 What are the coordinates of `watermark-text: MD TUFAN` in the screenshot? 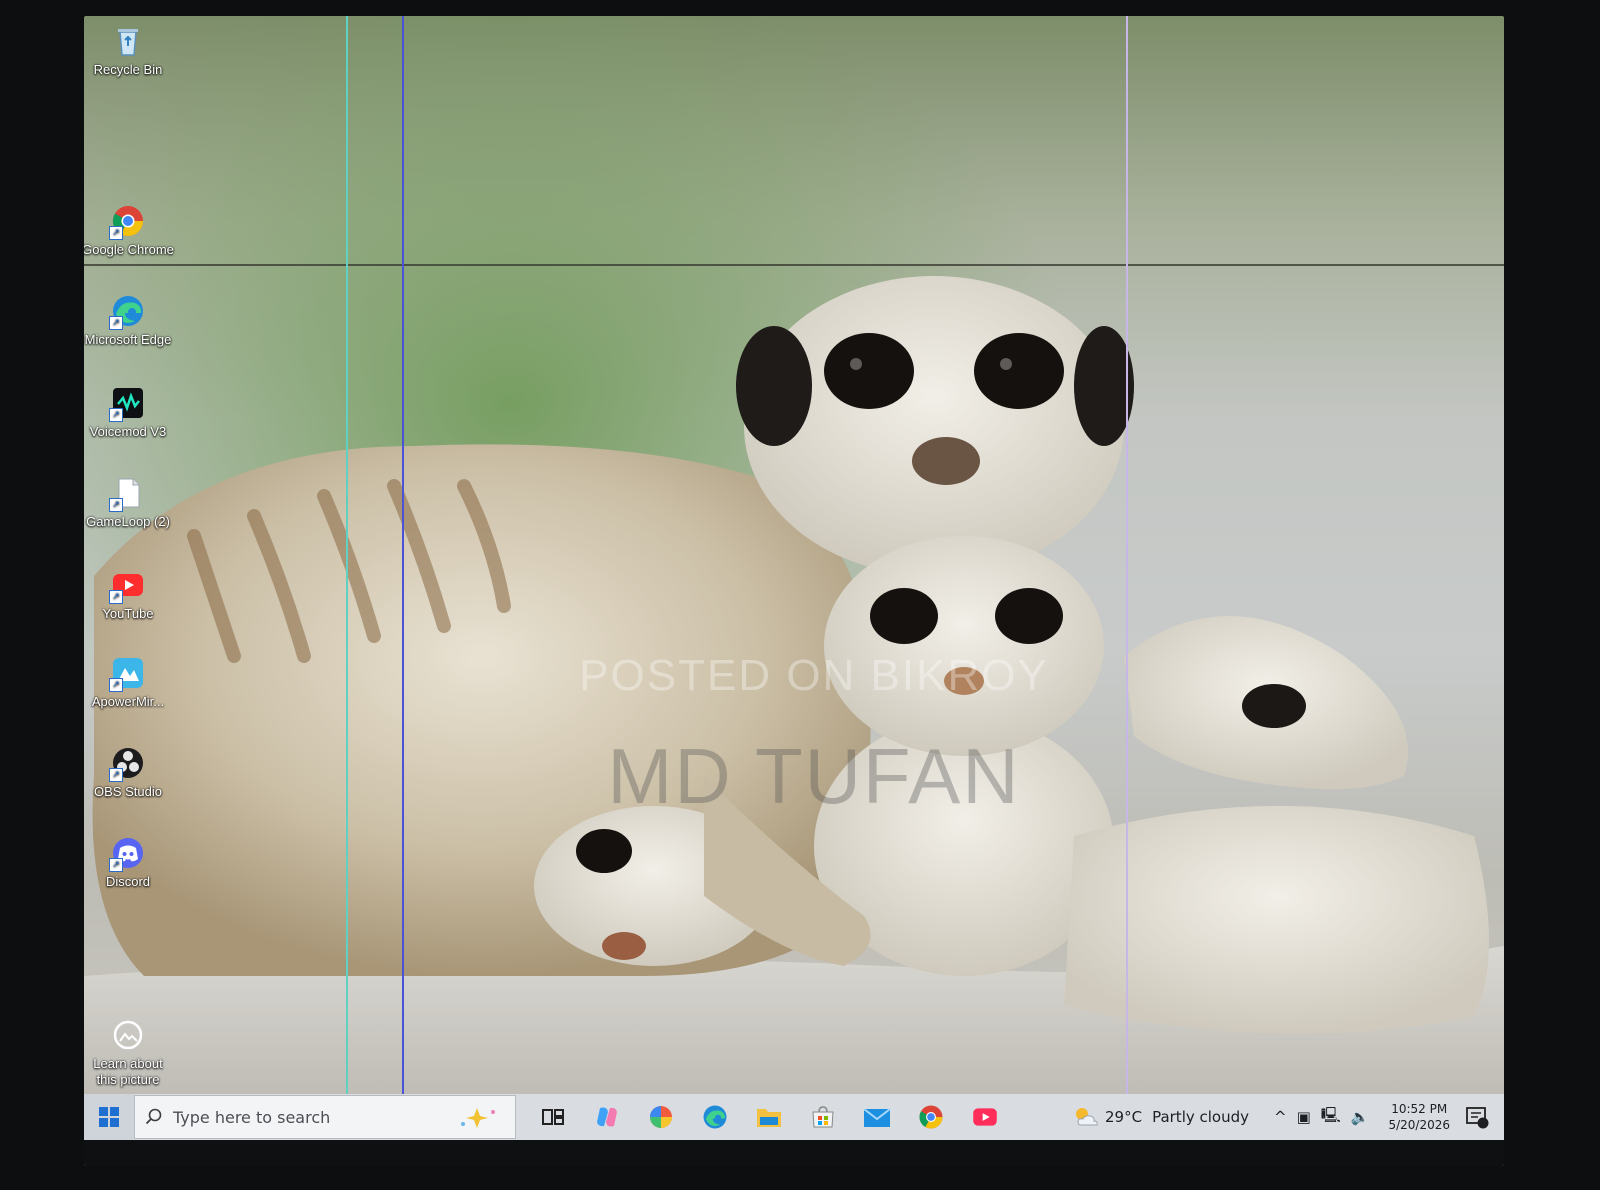 It's located at (814, 776).